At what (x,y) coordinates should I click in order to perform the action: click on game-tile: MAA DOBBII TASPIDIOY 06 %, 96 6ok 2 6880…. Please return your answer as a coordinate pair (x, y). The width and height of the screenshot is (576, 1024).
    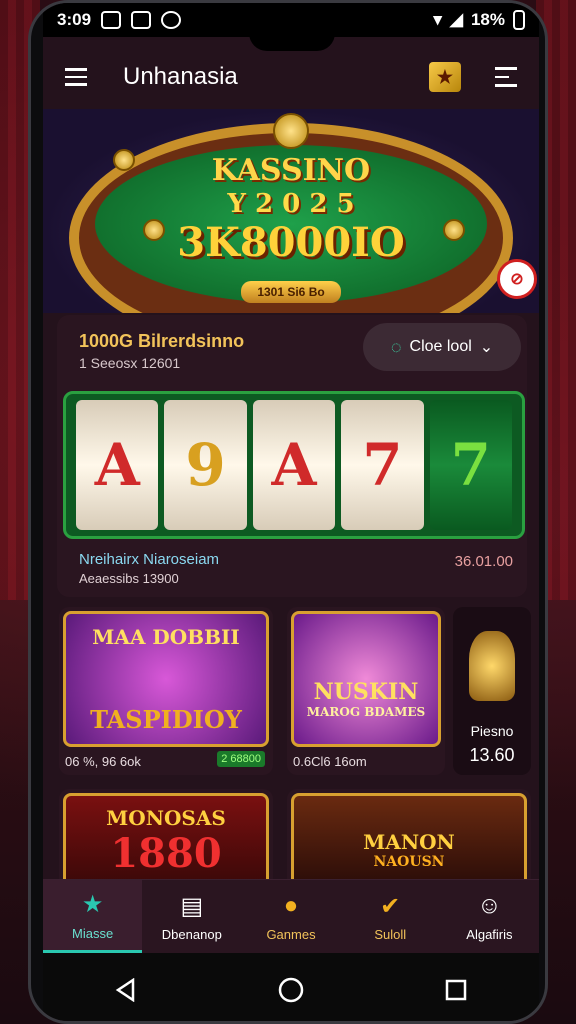
    Looking at the image, I should click on (166, 691).